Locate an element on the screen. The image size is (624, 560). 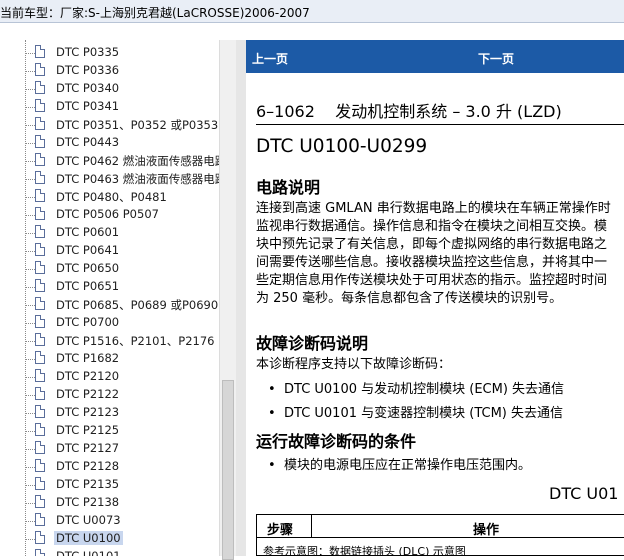
tree-item: DTC P2138 is located at coordinates (110, 503).